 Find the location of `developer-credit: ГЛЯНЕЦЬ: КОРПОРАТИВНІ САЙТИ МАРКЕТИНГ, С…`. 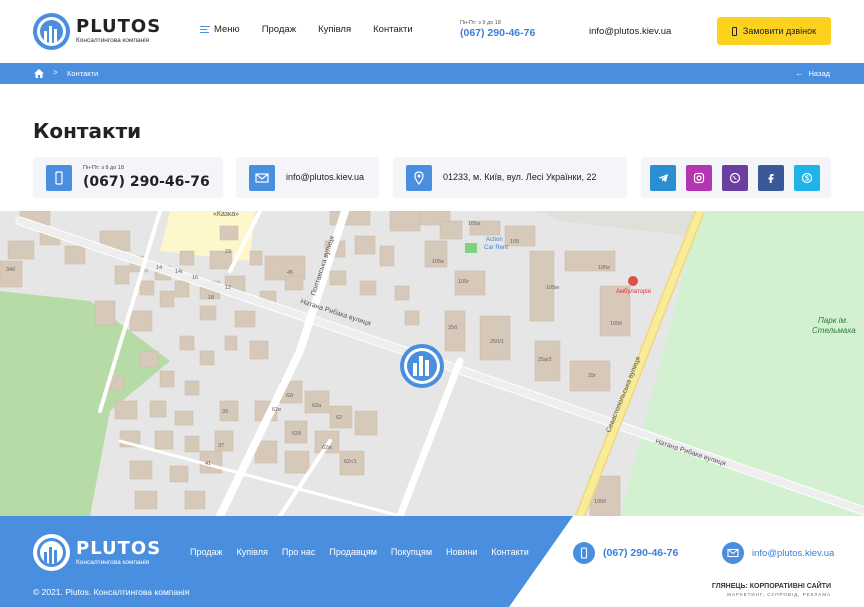

developer-credit: ГЛЯНЕЦЬ: КОРПОРАТИВНІ САЙТИ МАРКЕТИНГ, С… is located at coordinates (771, 590).